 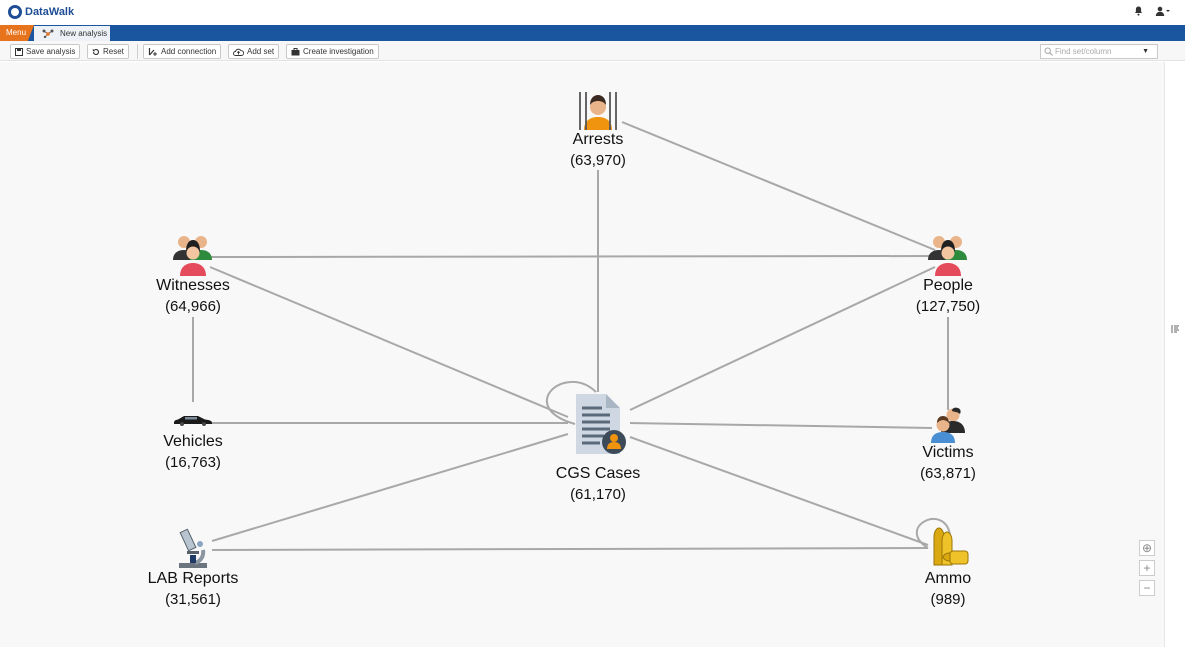 What do you see at coordinates (390, 487) in the screenshot?
I see `edge-cases-lab` at bounding box center [390, 487].